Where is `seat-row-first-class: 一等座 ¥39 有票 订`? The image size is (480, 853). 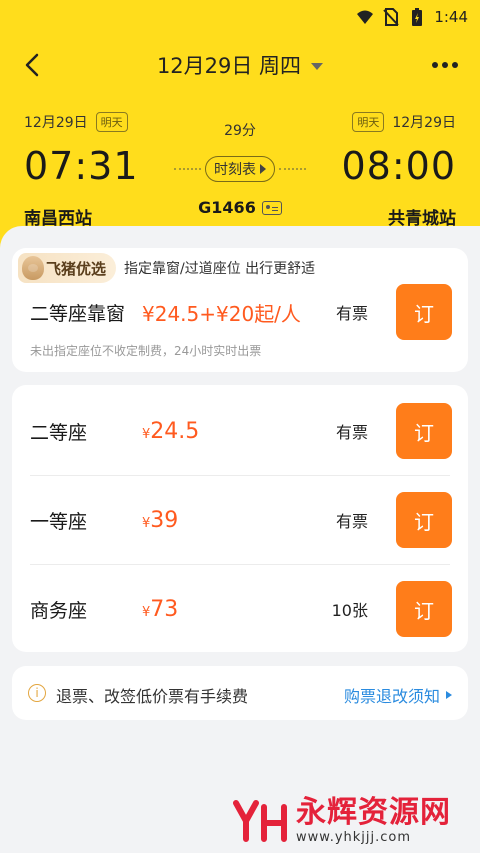
seat-row-first-class: 一等座 ¥39 有票 订 is located at coordinates (240, 520).